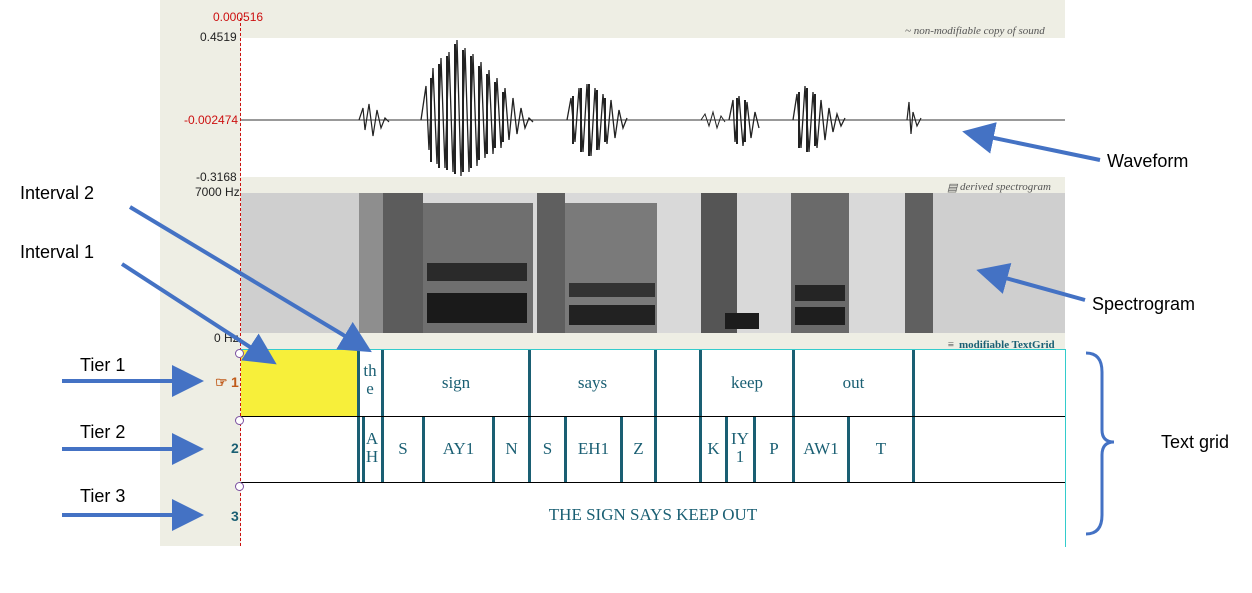  I want to click on textgrid-annotation: Text grid, so click(1195, 442).